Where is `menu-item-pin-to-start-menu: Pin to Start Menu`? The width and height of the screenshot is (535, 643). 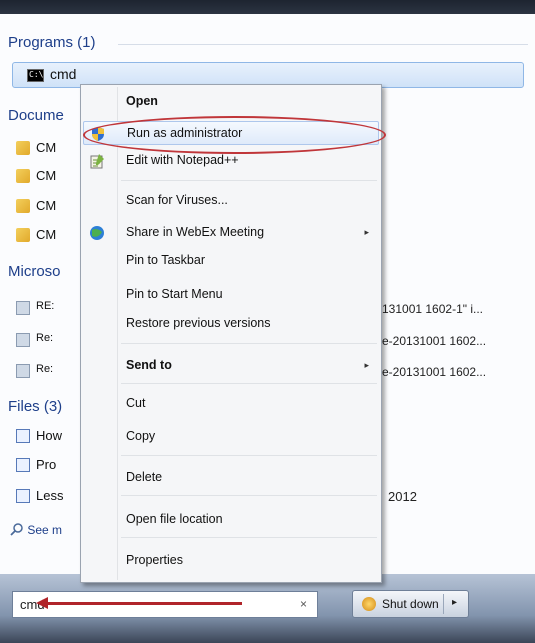 menu-item-pin-to-start-menu: Pin to Start Menu is located at coordinates (231, 295).